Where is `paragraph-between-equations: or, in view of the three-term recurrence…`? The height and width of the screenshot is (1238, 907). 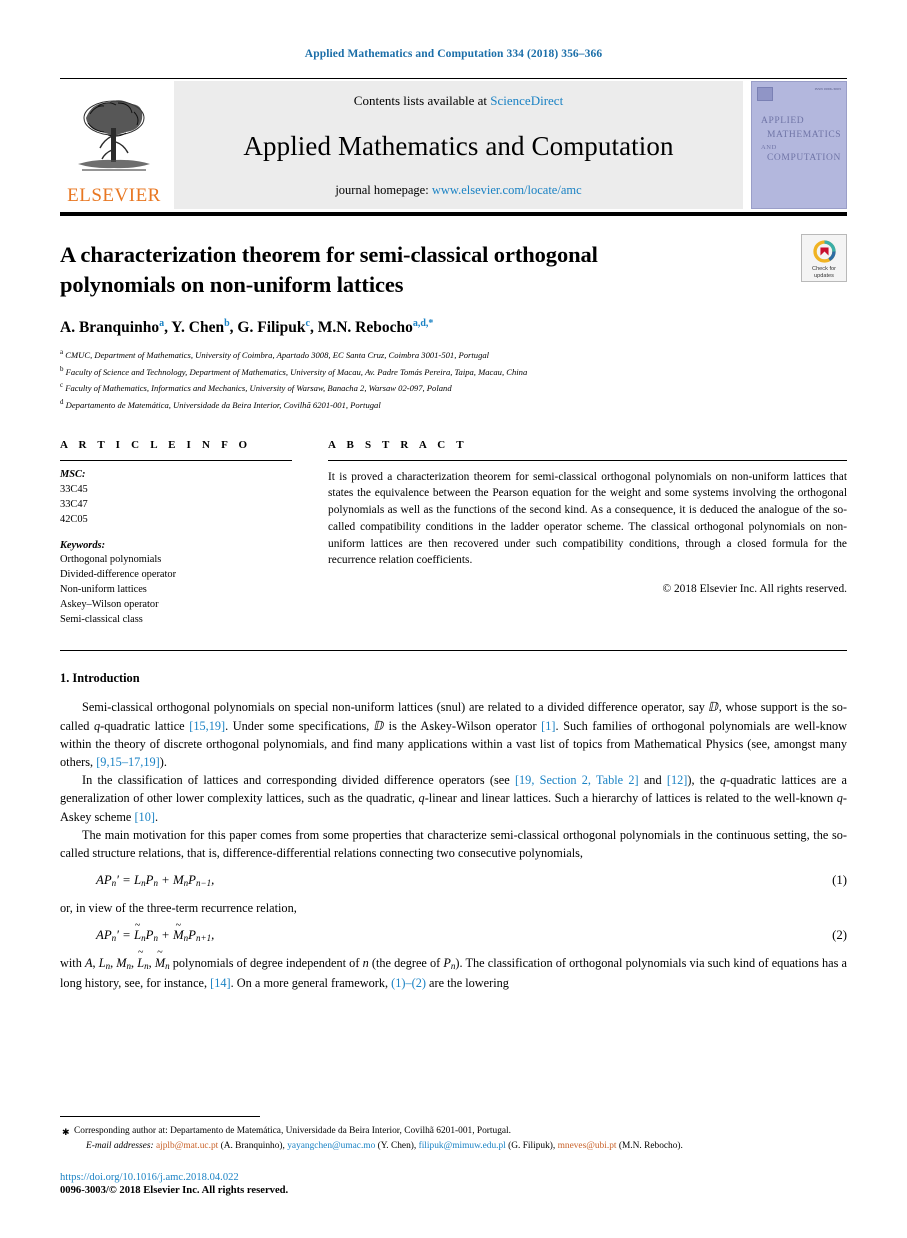
paragraph-between-equations: or, in view of the three-term recurrence… is located at coordinates (178, 908).